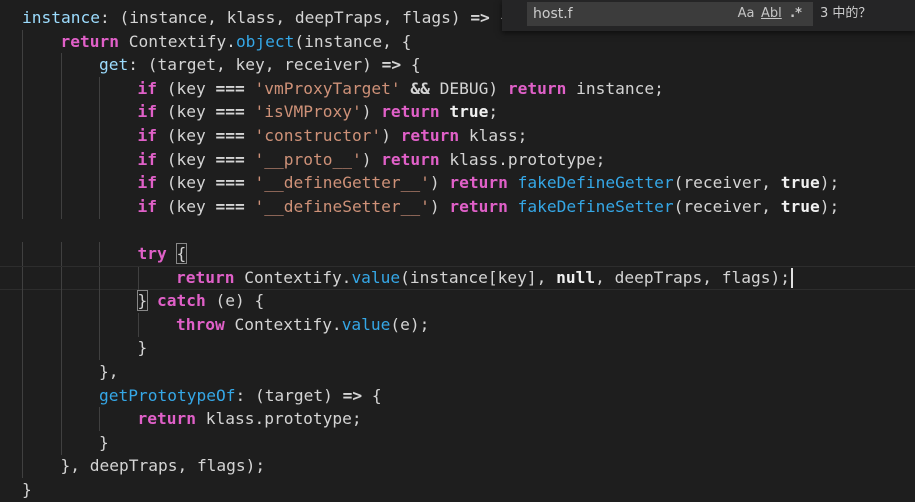 The height and width of the screenshot is (502, 915). I want to click on code-text: throw Contextify.value(e);, so click(302, 325).